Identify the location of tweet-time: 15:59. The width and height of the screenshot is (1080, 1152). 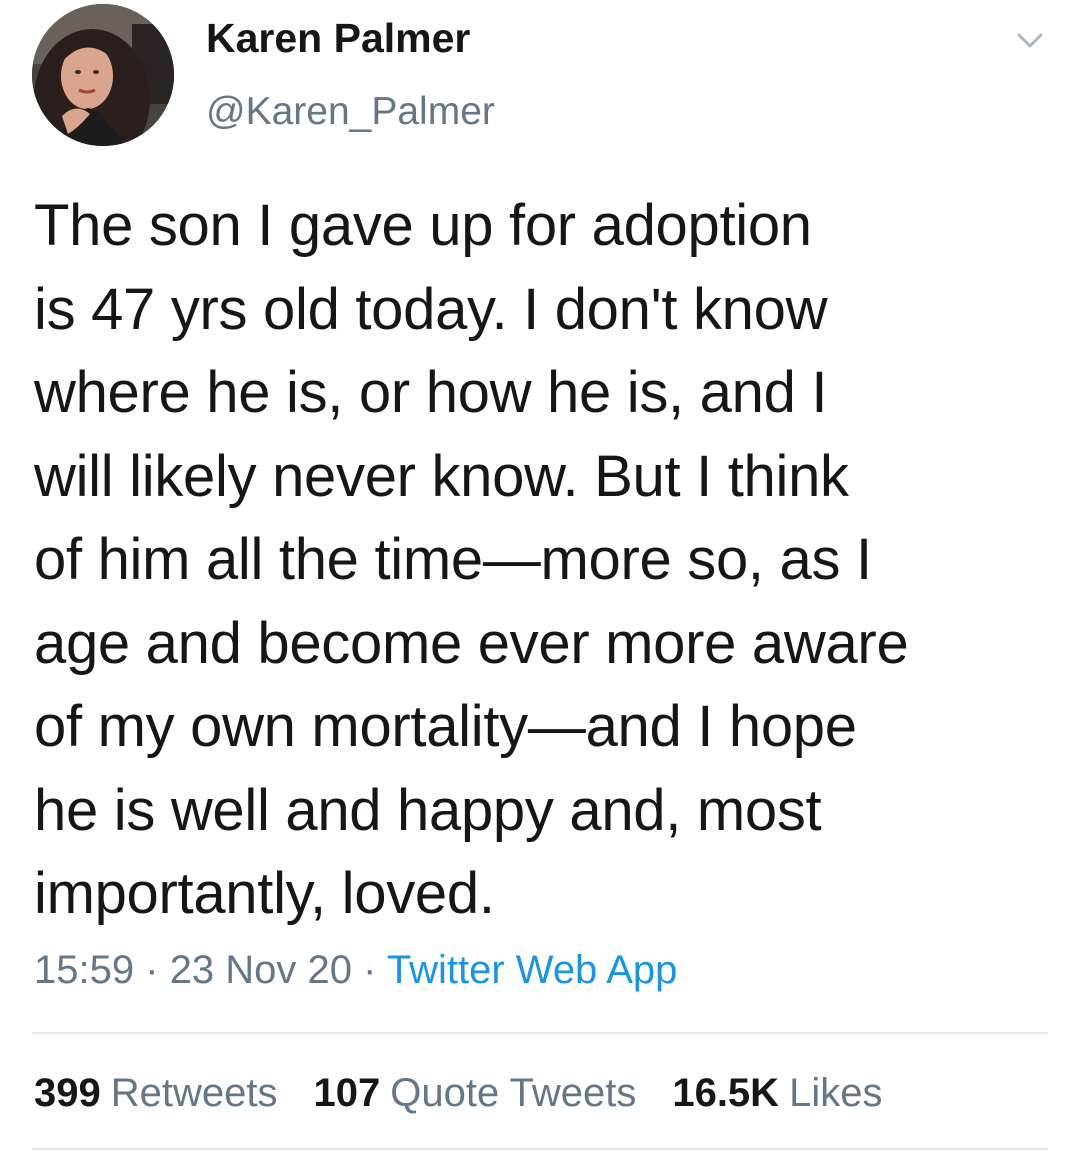
(84, 970).